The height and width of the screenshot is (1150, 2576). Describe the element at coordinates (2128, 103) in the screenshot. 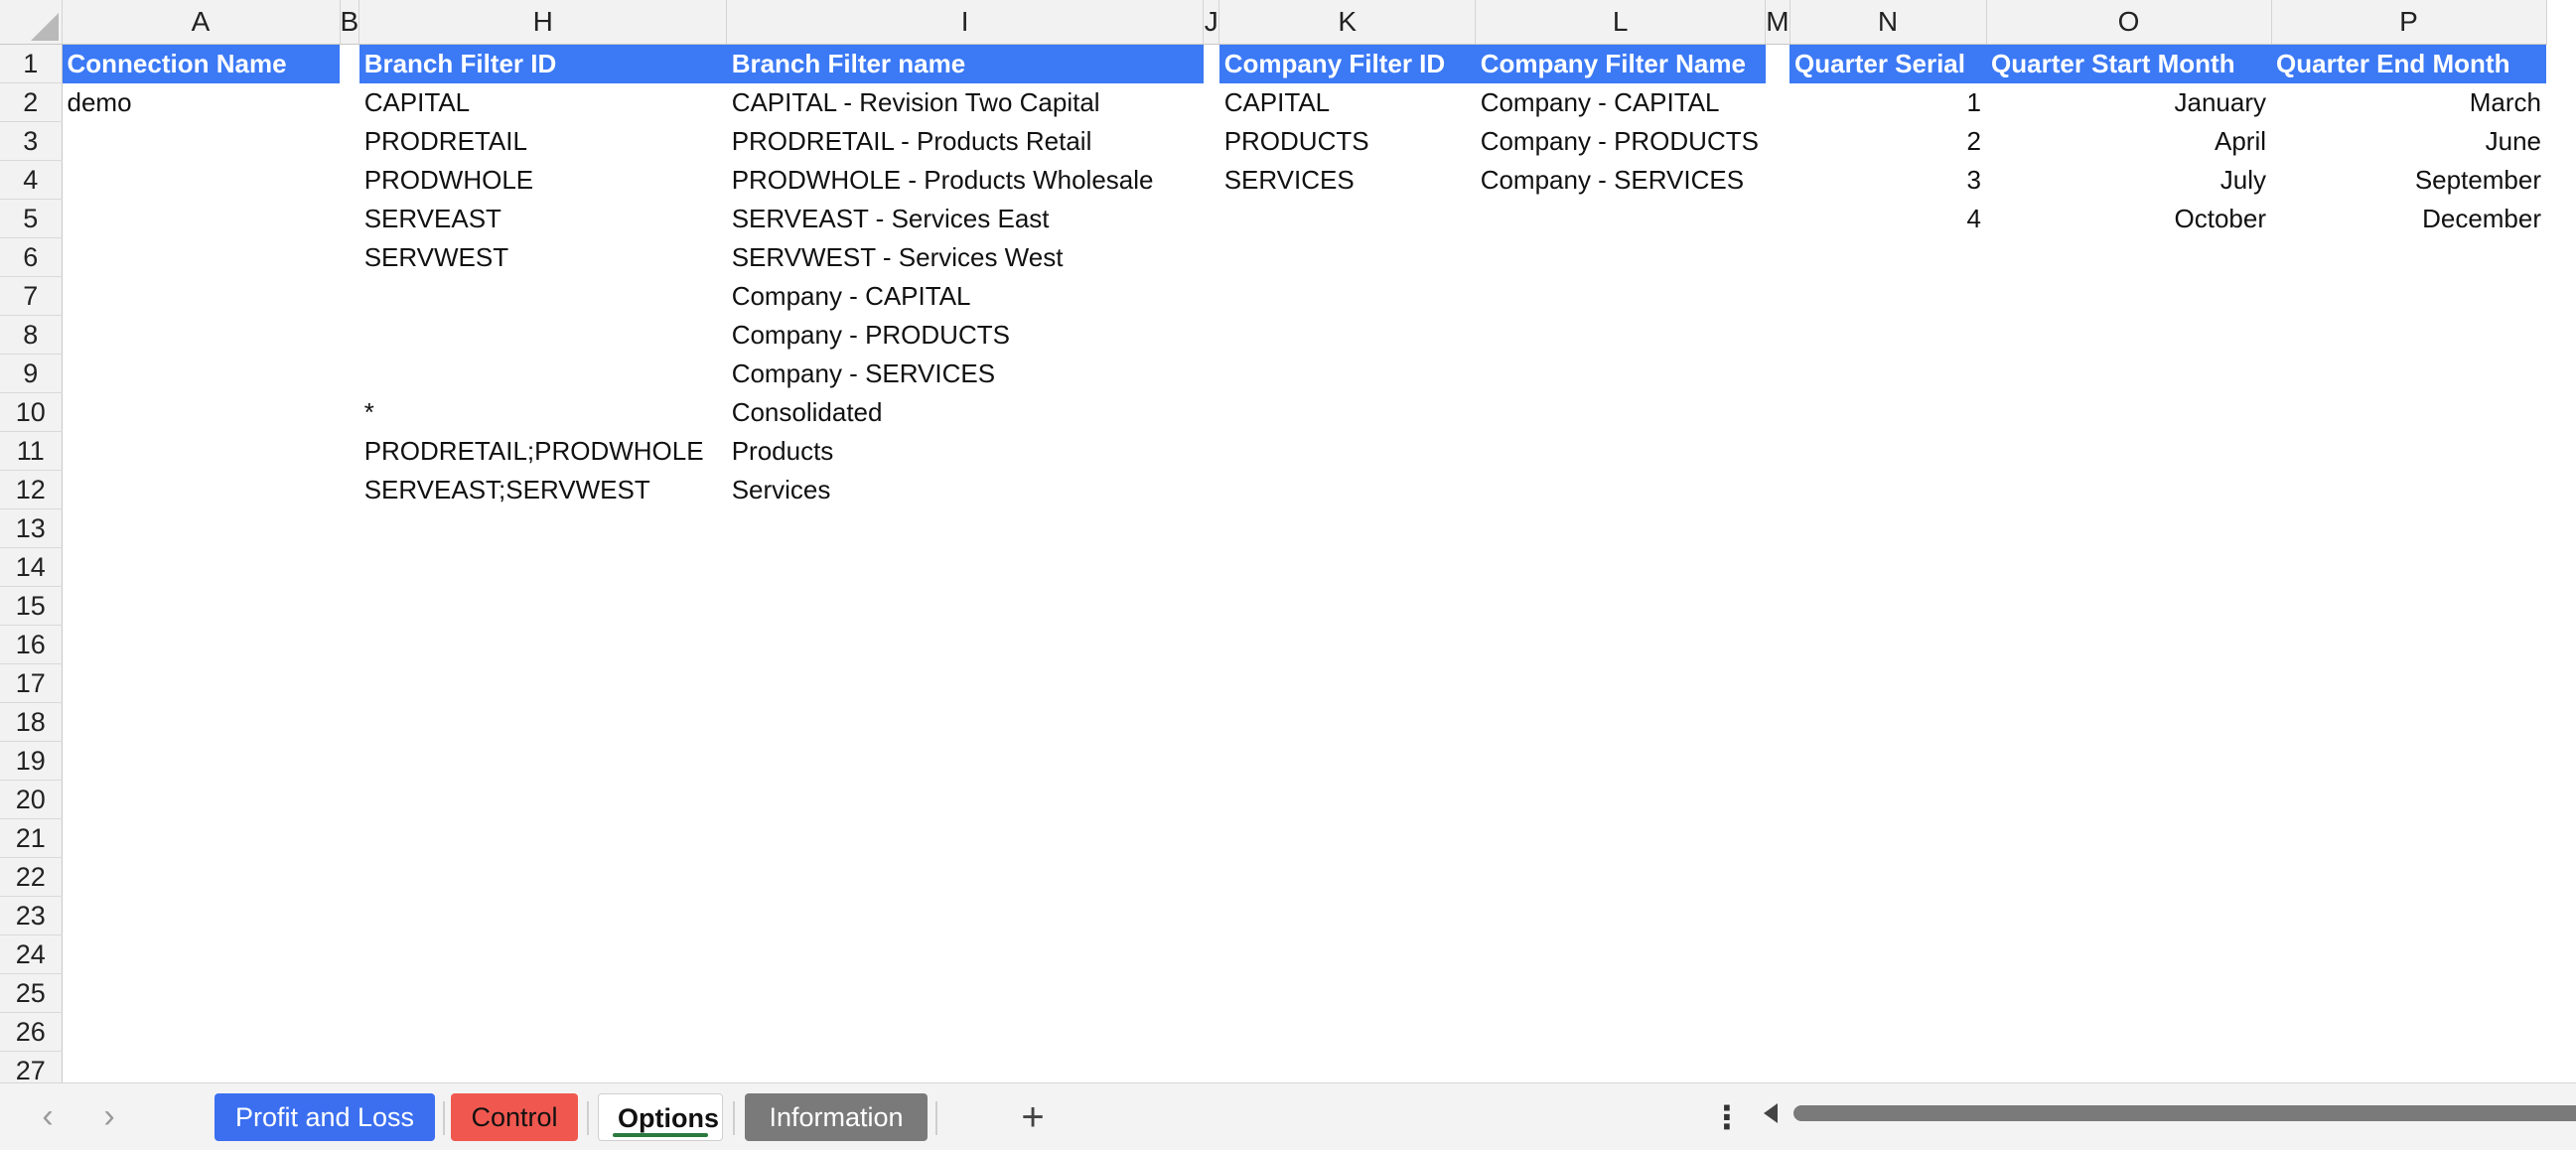

I see `cell-o: January` at that location.